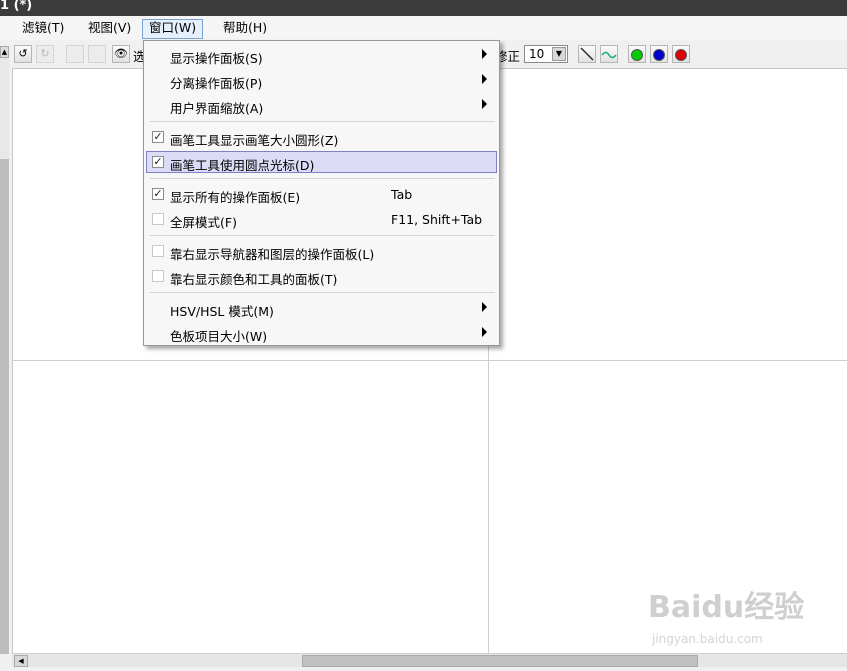 The height and width of the screenshot is (671, 847). I want to click on menu-item-right-navigator-layers: 靠右显示导航器和图层的操作面板(L), so click(321, 251).